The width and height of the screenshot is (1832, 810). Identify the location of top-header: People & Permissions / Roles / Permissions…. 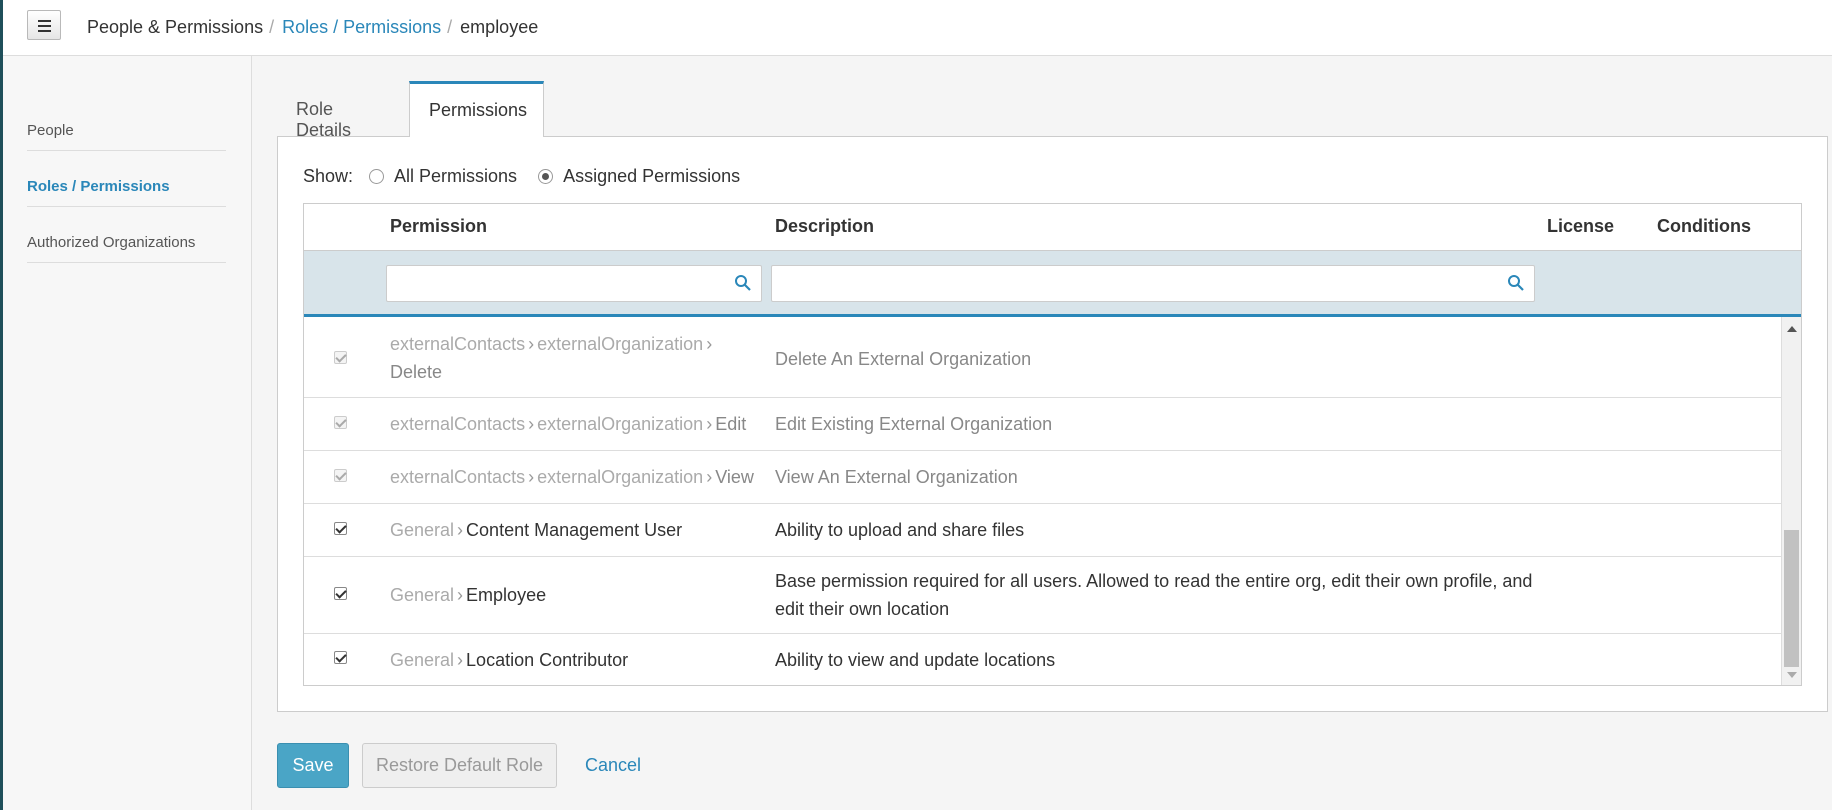
(917, 28).